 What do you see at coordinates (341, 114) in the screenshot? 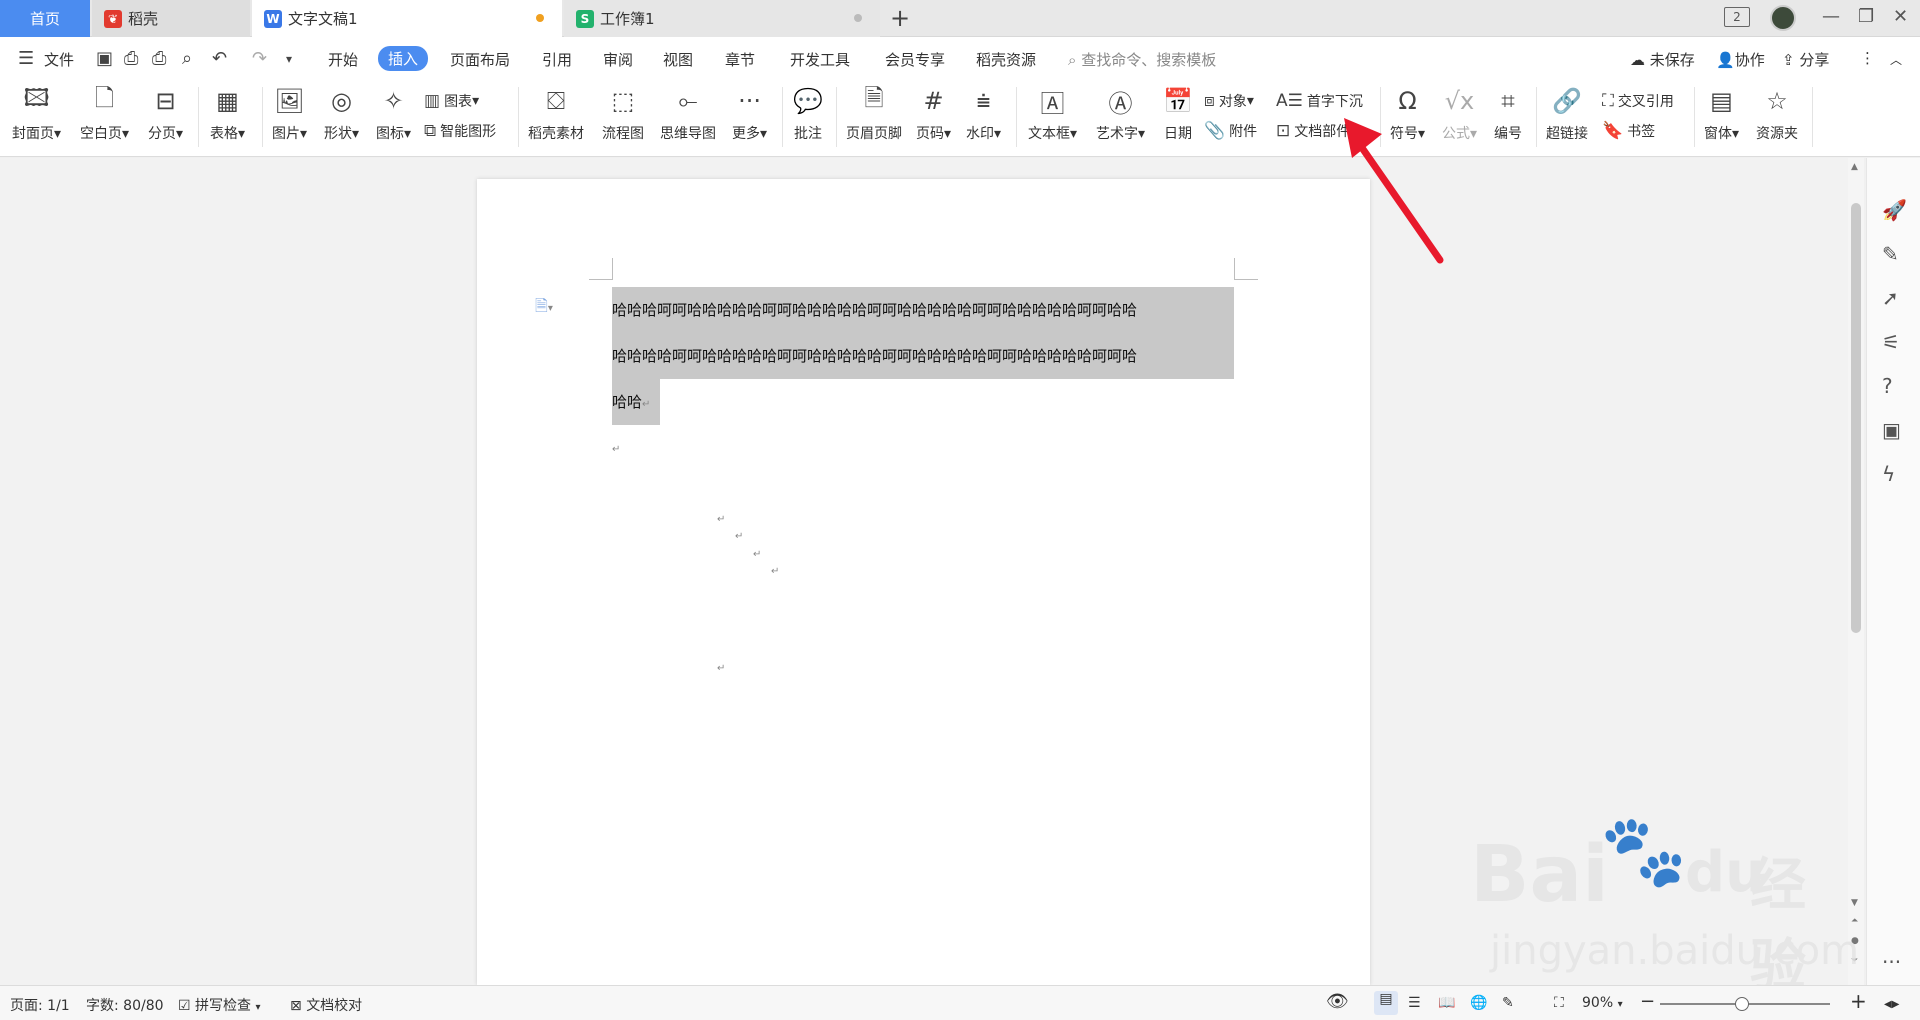
I see `shape-button: ◎ 形状▾` at bounding box center [341, 114].